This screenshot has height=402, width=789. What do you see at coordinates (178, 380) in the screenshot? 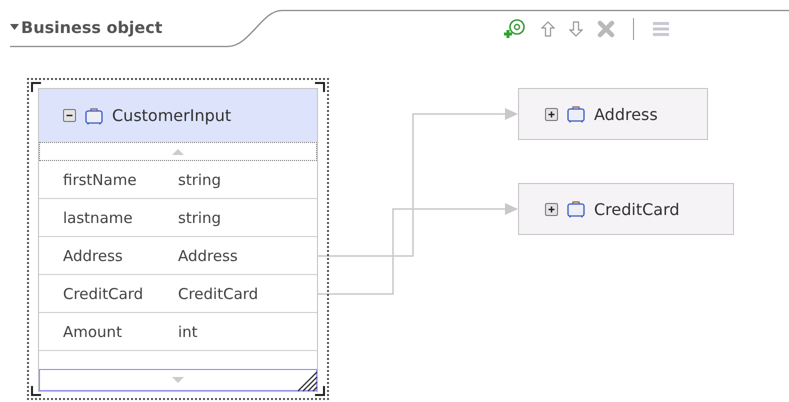
I see `down-triangle-icon` at bounding box center [178, 380].